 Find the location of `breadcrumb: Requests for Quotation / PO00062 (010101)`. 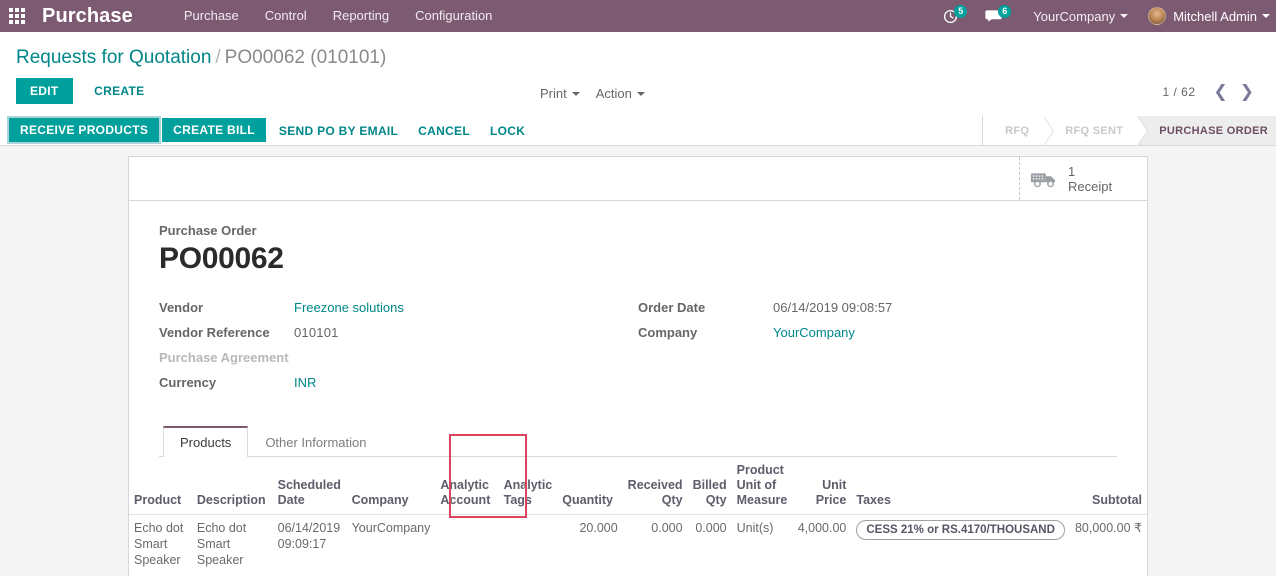

breadcrumb: Requests for Quotation / PO00062 (010101) is located at coordinates (638, 51).